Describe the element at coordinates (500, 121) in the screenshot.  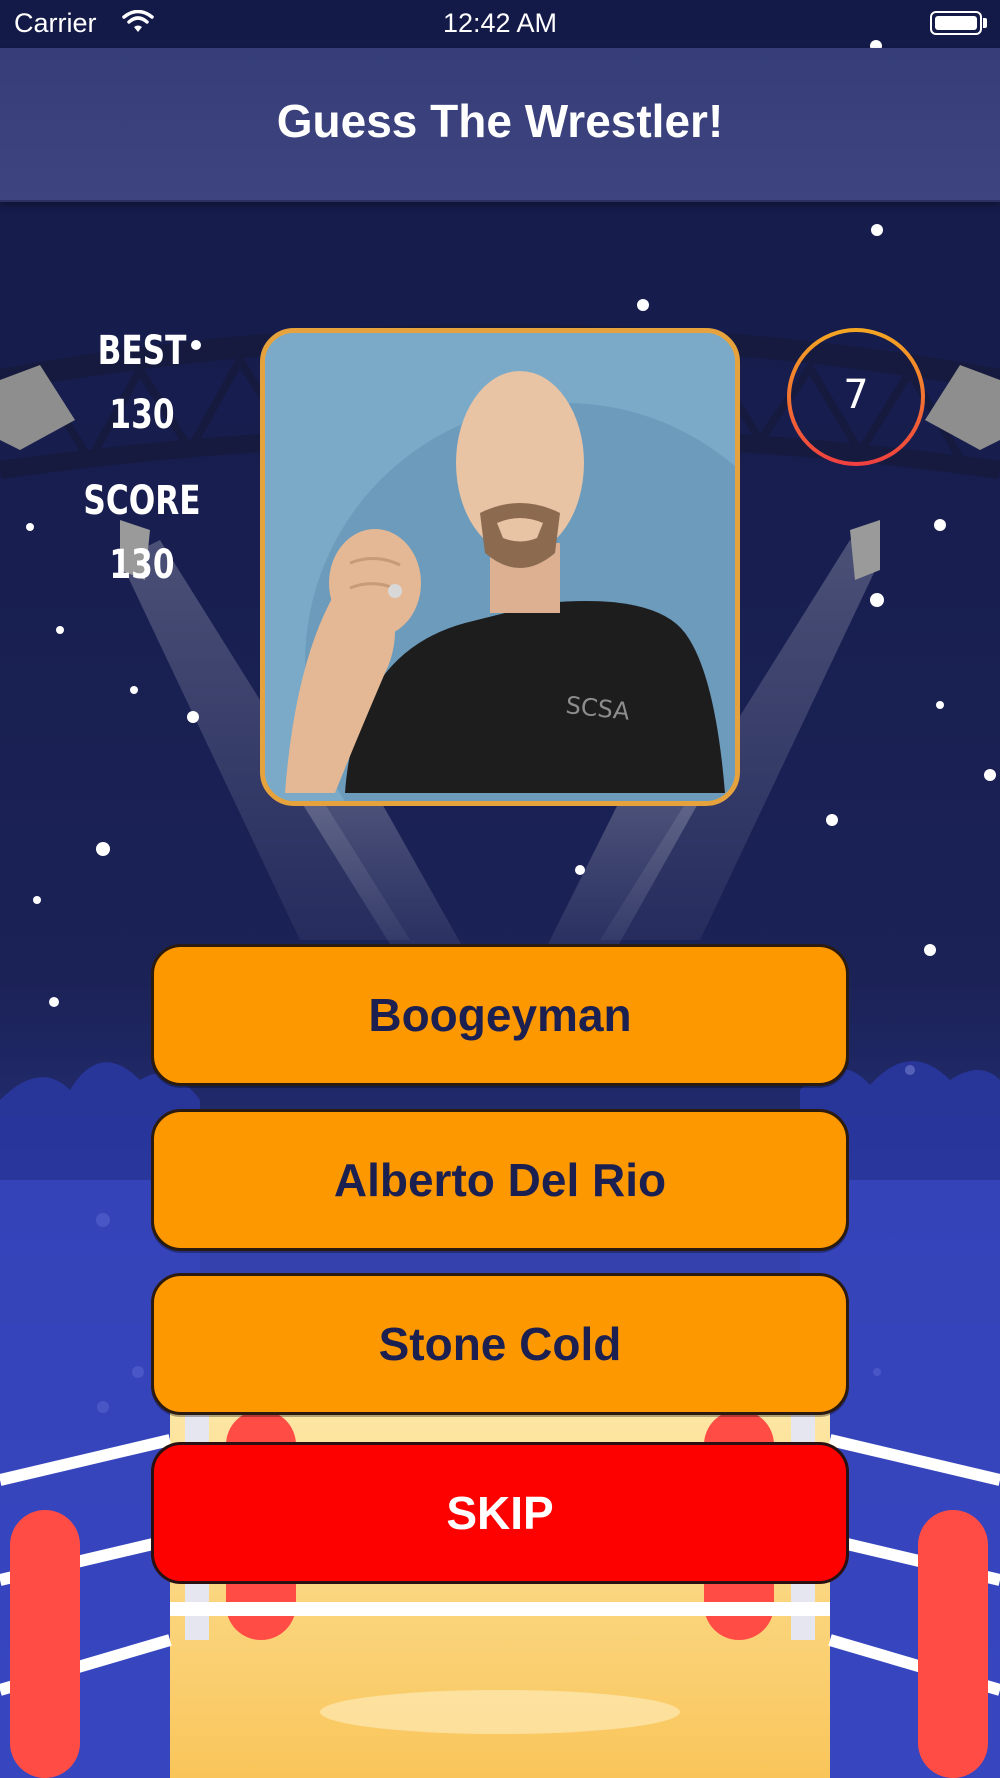
I see `page-title: Guess The Wrestler!` at that location.